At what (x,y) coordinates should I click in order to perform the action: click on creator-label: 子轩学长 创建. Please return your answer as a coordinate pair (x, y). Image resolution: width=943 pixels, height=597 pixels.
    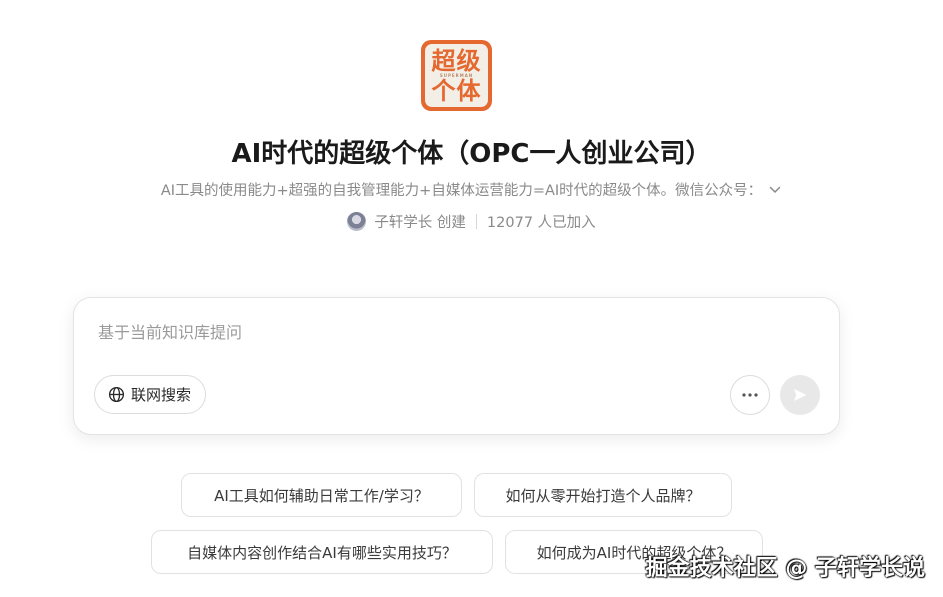
    Looking at the image, I should click on (420, 221).